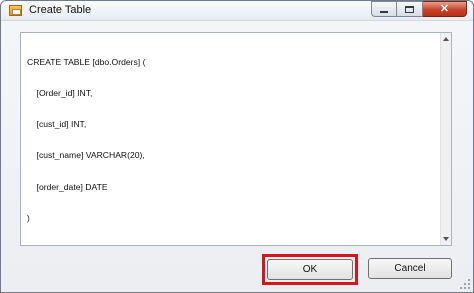 The image size is (474, 293). I want to click on code-line: [Order_id] INT,, so click(60, 93).